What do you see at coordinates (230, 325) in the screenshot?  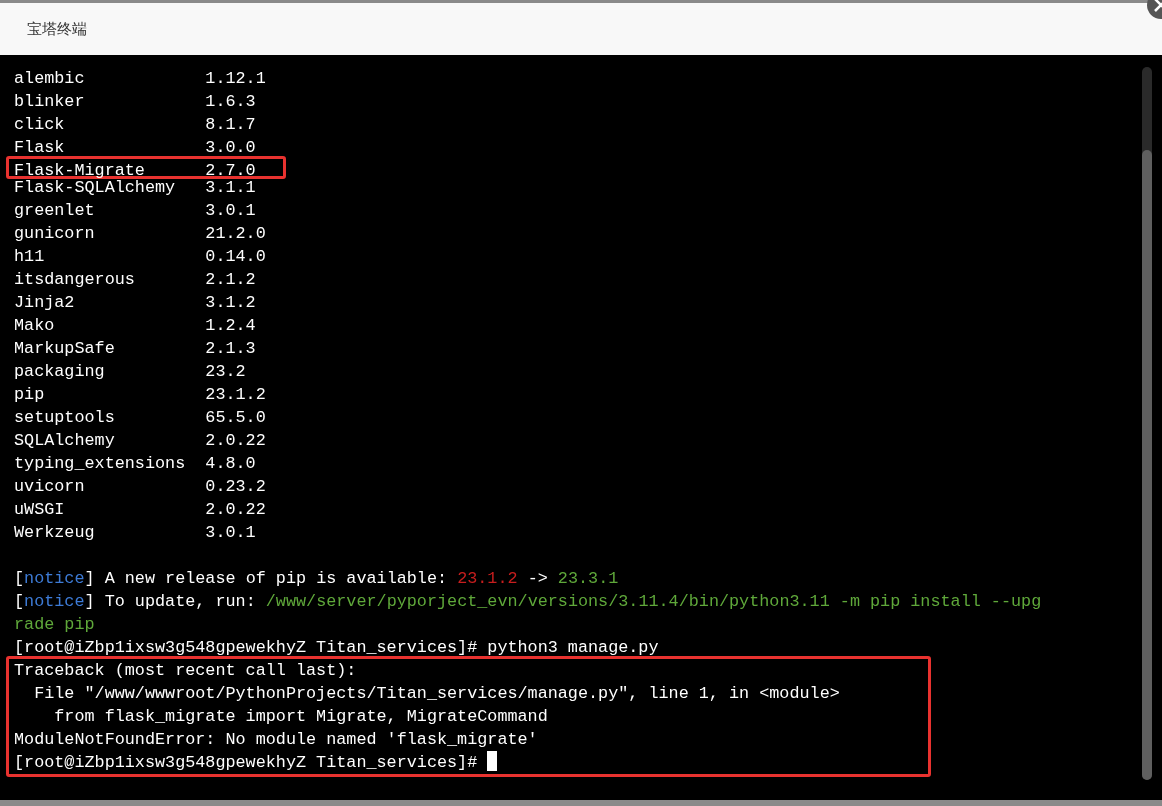 I see `package-version: 1.2.4` at bounding box center [230, 325].